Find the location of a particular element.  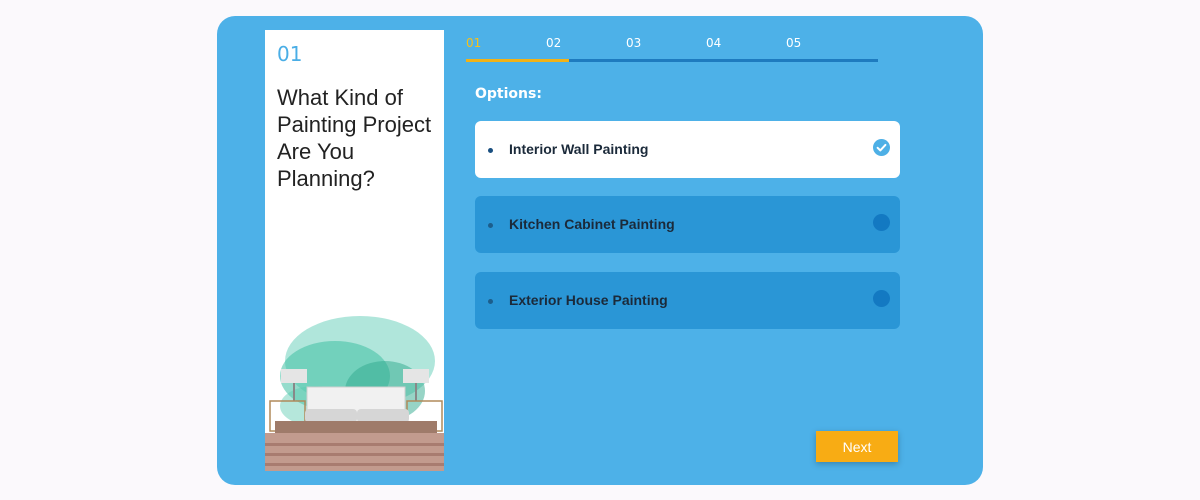

step-tab-01: 01 is located at coordinates (473, 43).